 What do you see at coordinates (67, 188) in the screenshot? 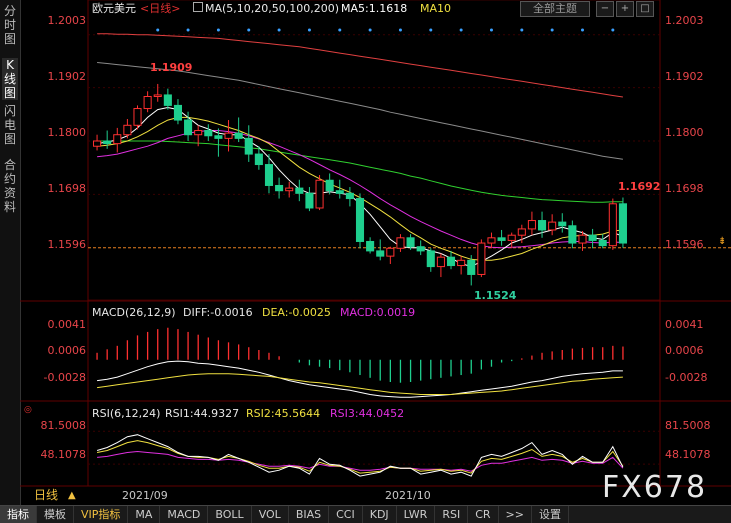
I see `price-left-tick: 1.1698` at bounding box center [67, 188].